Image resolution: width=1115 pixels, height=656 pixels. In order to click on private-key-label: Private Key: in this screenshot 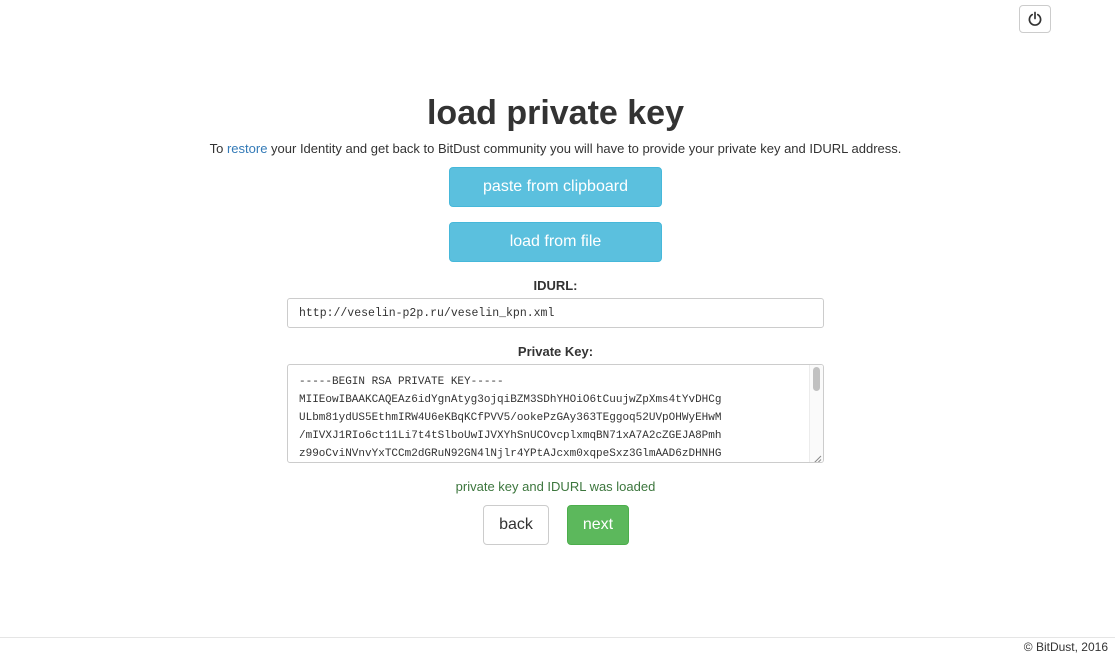, I will do `click(555, 351)`.